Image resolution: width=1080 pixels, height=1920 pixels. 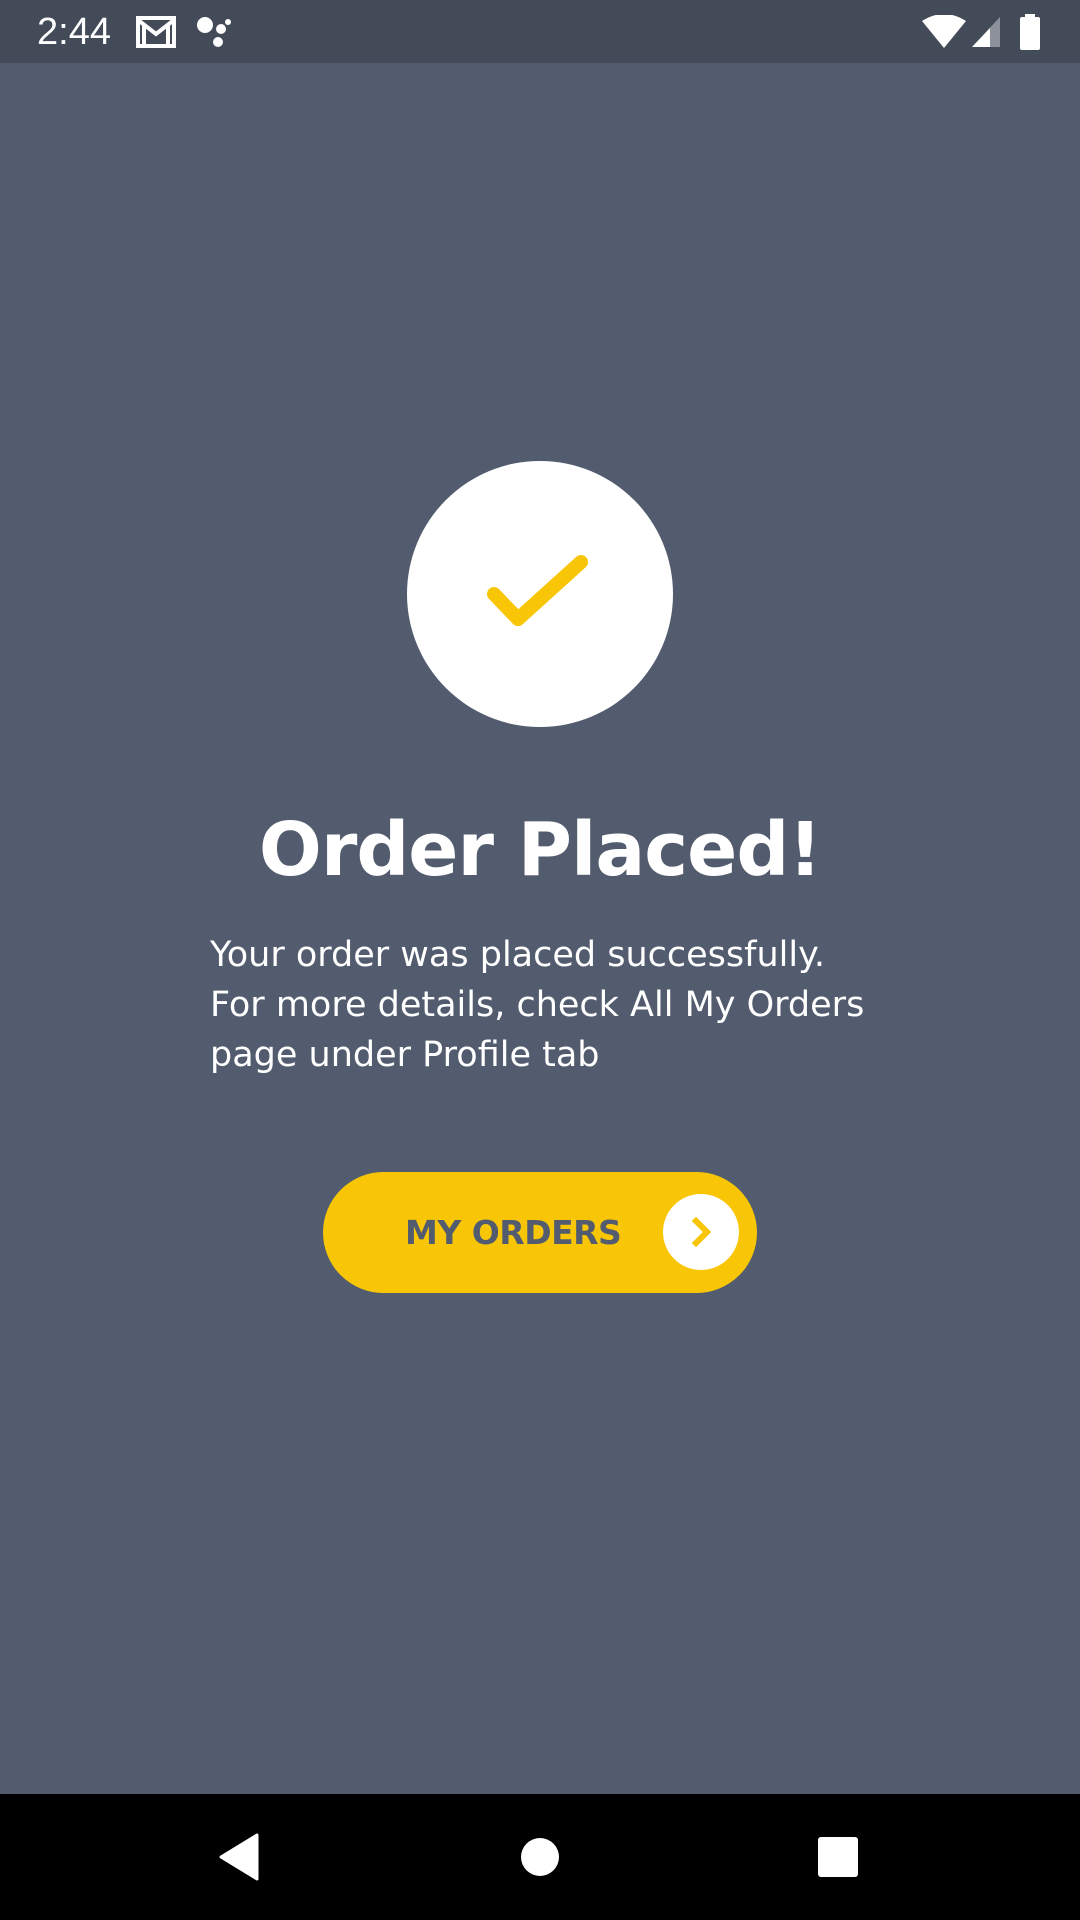 I want to click on wifi-icon, so click(x=944, y=31).